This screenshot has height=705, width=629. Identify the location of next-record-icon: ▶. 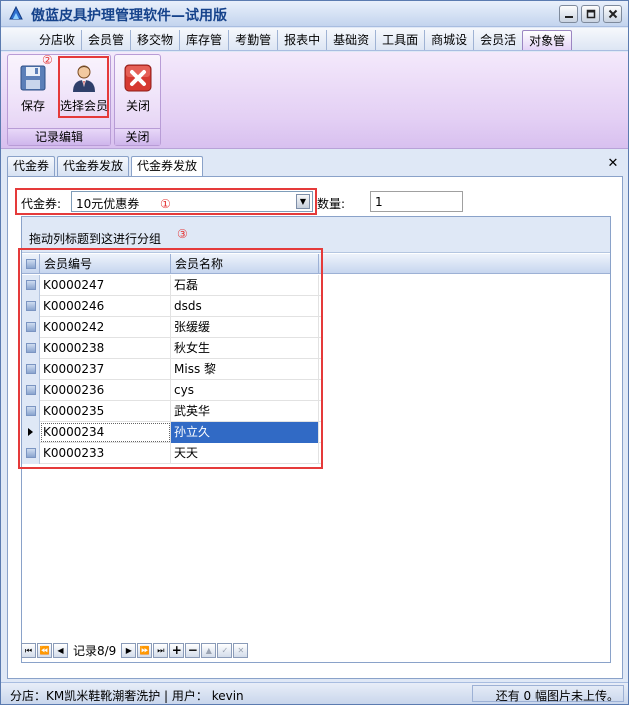
(129, 650).